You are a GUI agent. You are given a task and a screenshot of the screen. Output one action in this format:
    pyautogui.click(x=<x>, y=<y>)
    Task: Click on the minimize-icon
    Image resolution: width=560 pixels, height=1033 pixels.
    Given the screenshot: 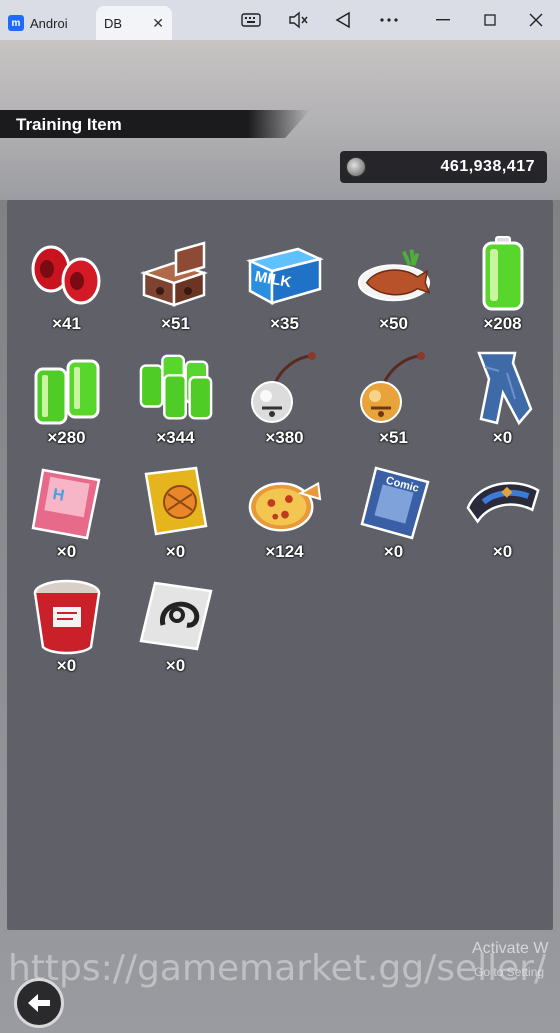 What is the action you would take?
    pyautogui.click(x=443, y=20)
    